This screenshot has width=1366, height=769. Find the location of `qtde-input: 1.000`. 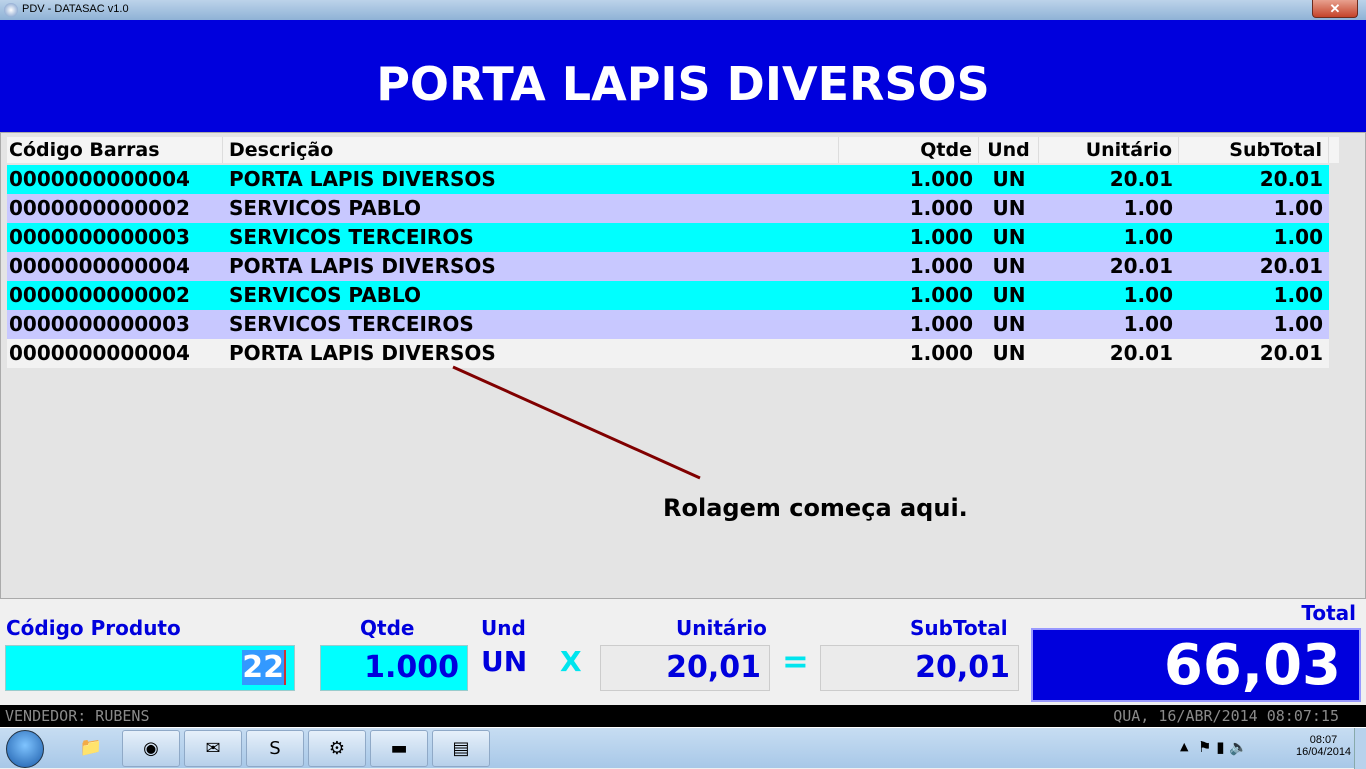

qtde-input: 1.000 is located at coordinates (394, 668).